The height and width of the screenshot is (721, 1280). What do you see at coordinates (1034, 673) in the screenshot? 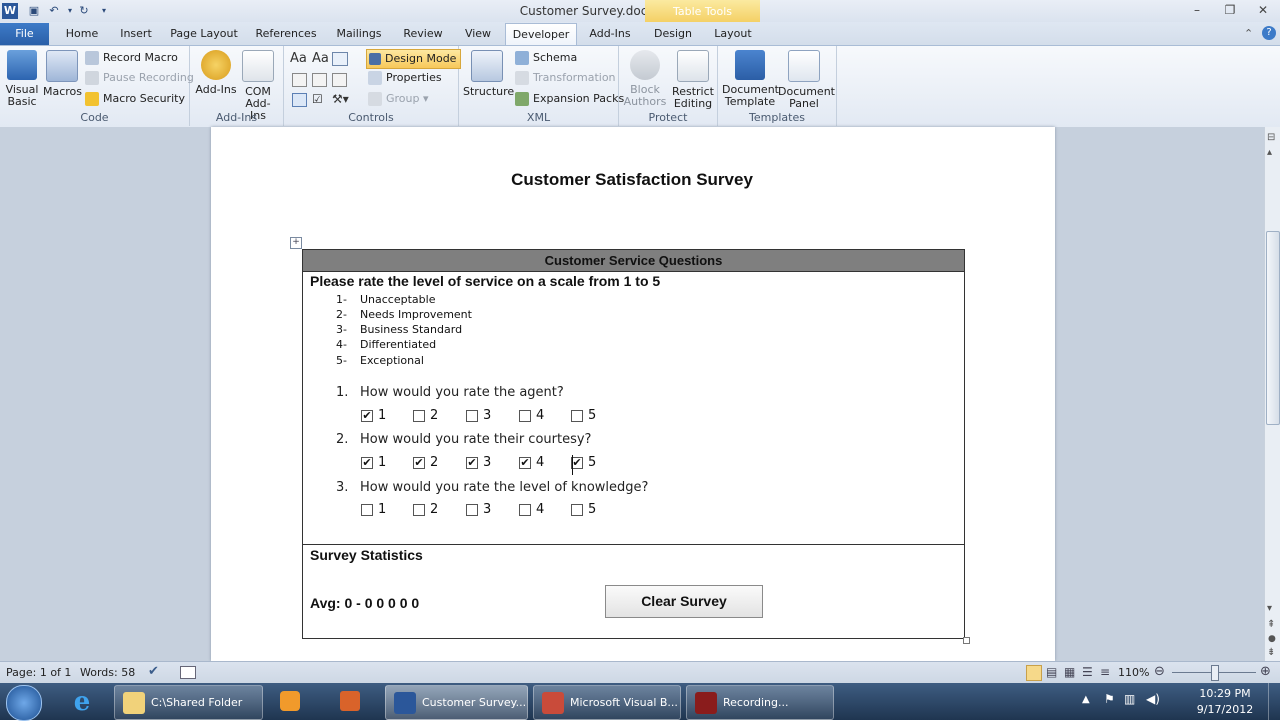
I see `print-layout-icon` at bounding box center [1034, 673].